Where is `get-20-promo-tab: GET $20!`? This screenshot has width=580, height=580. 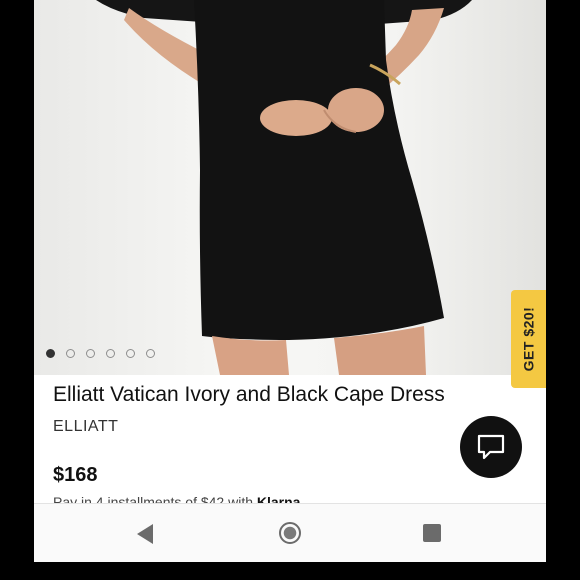 get-20-promo-tab: GET $20! is located at coordinates (528, 339).